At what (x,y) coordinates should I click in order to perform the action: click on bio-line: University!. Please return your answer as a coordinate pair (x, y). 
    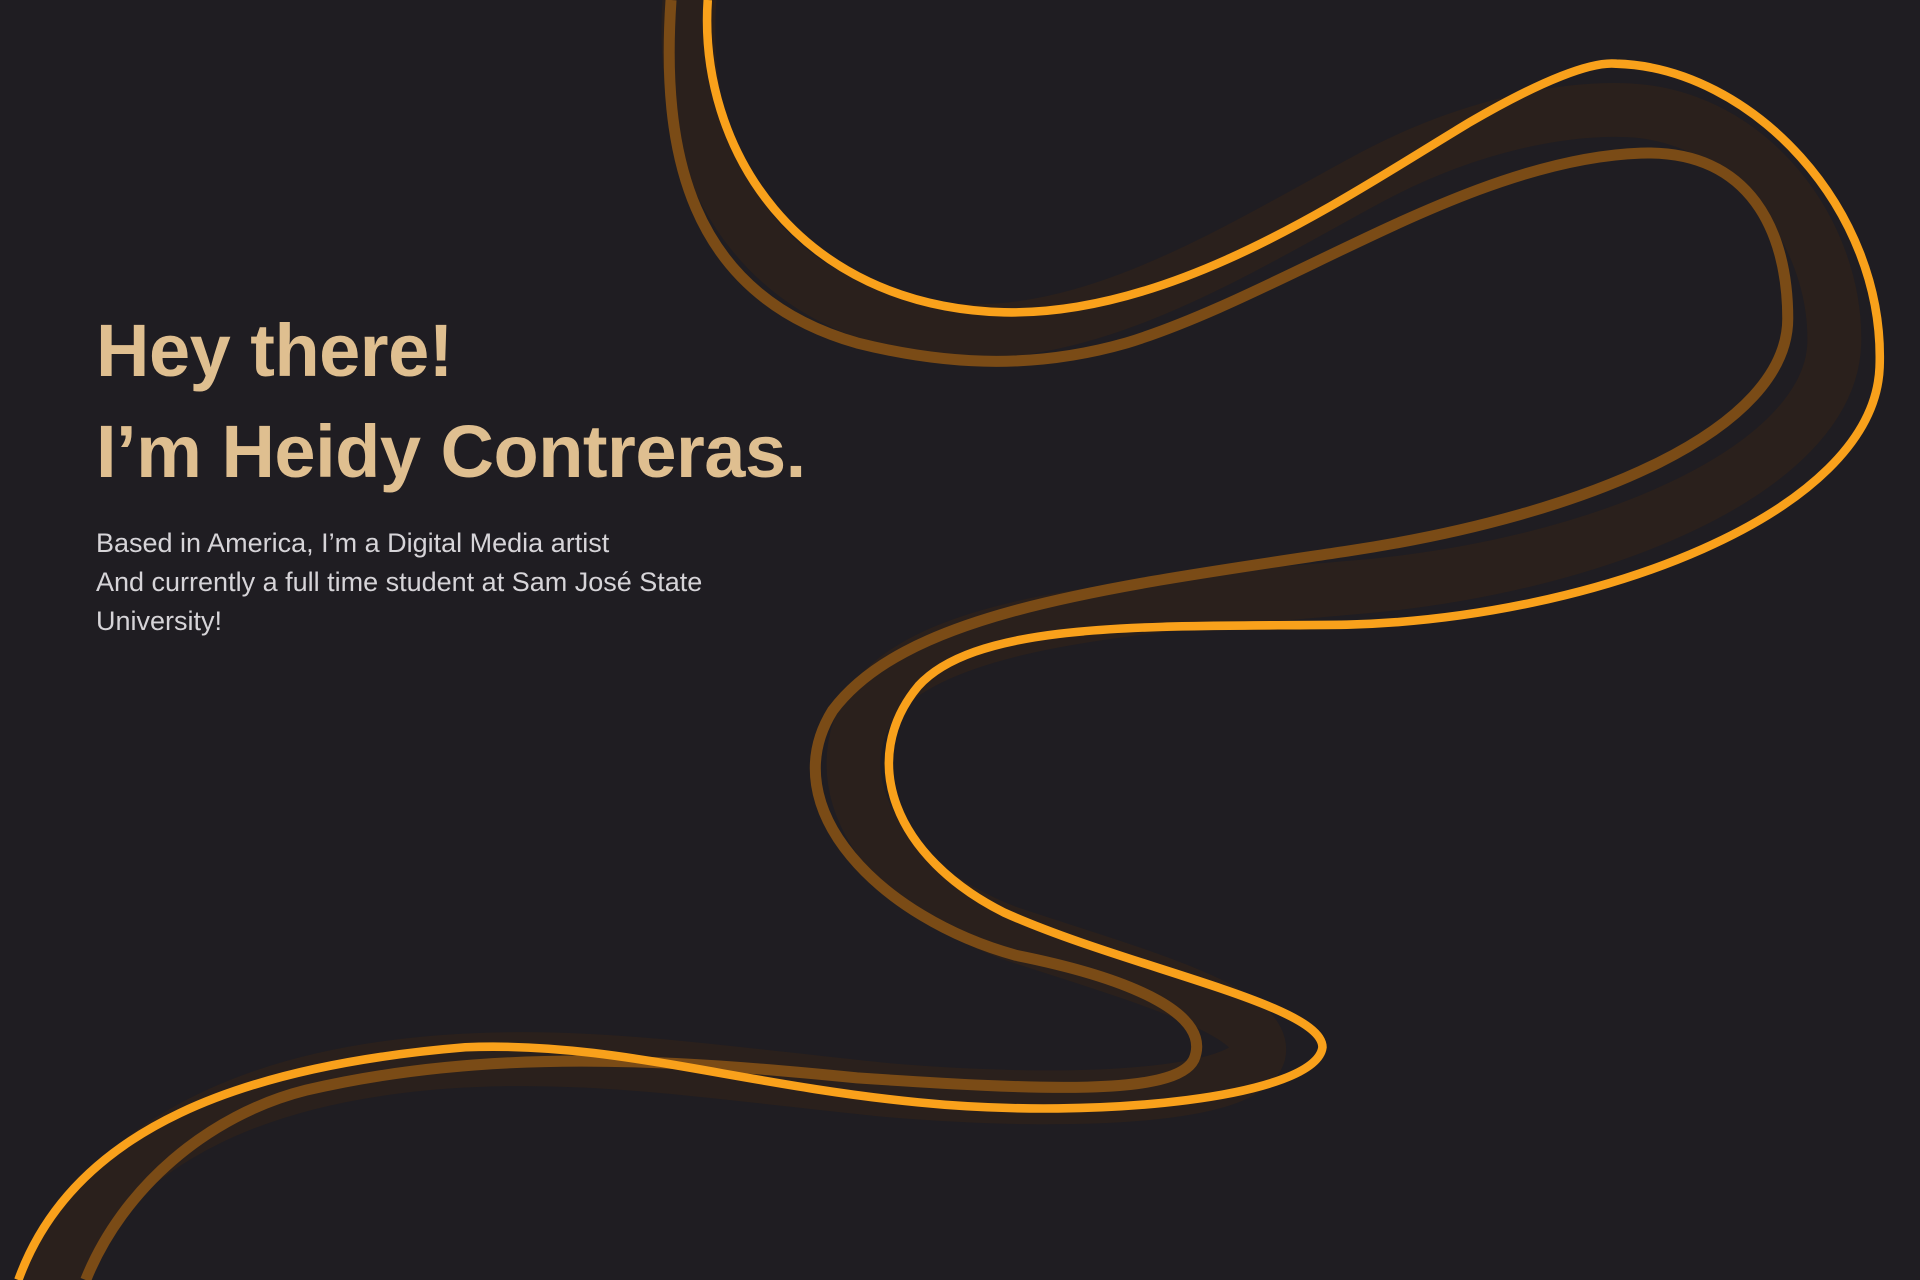
    Looking at the image, I should click on (159, 621).